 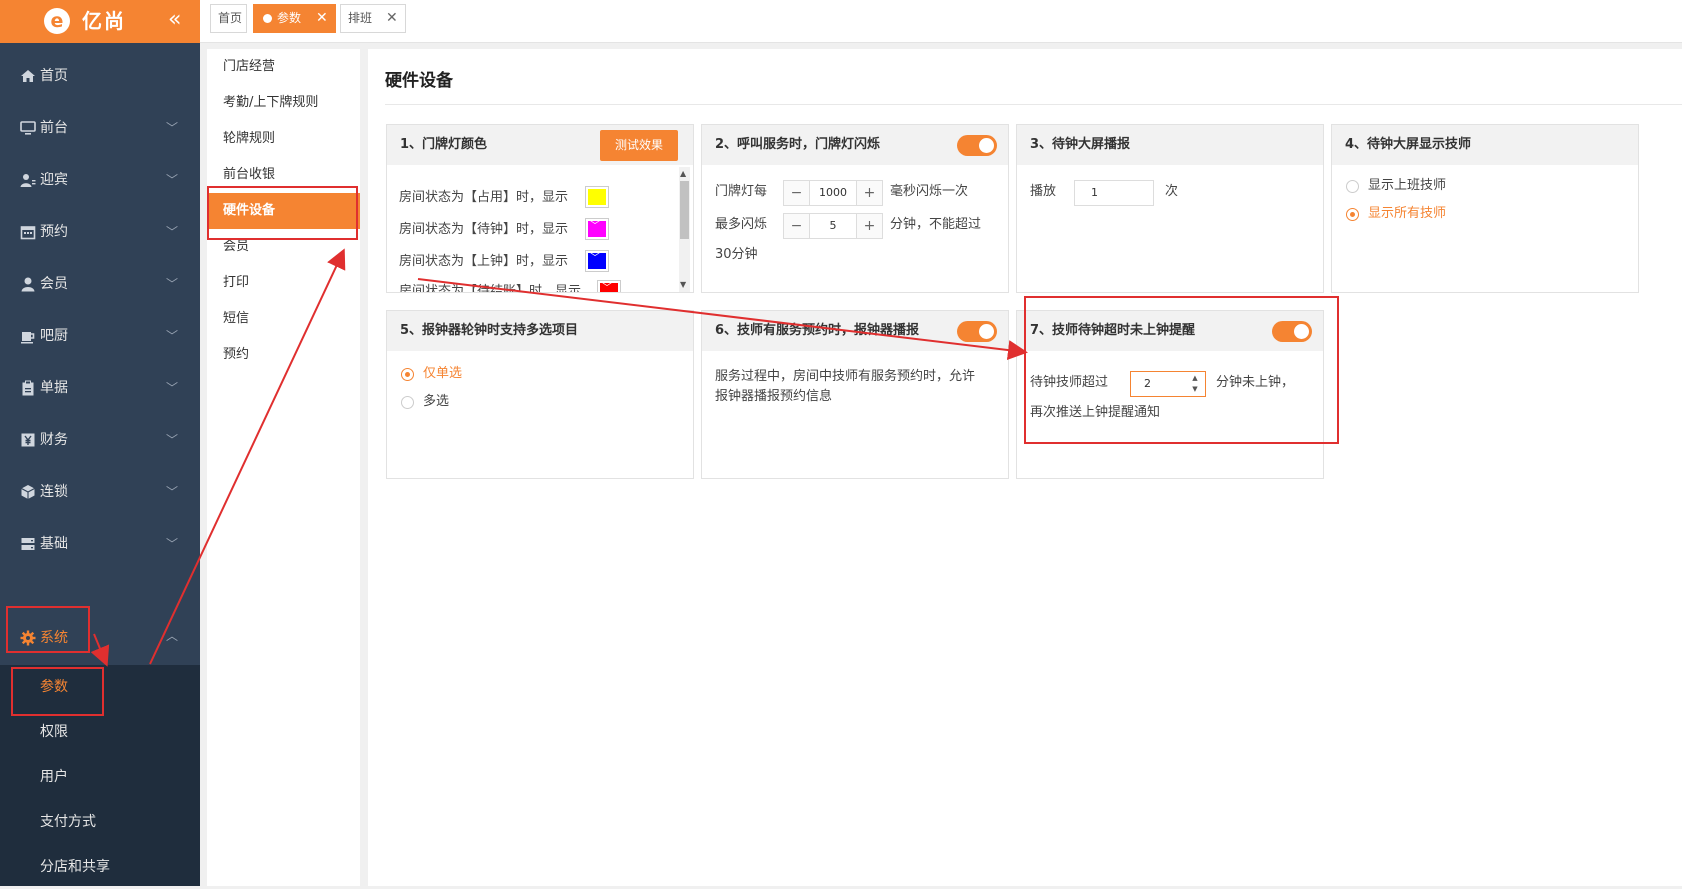 I want to click on annotation-box-hardware, so click(x=282, y=213).